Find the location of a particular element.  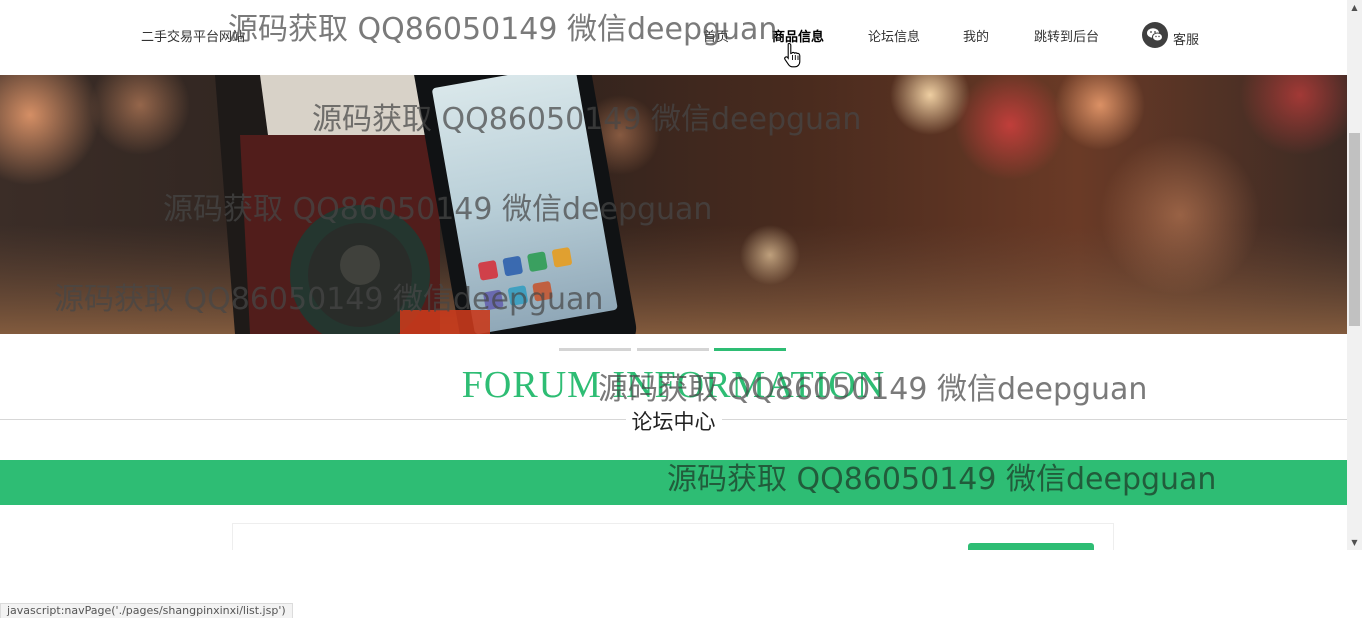

forum-add-button is located at coordinates (1031, 546).